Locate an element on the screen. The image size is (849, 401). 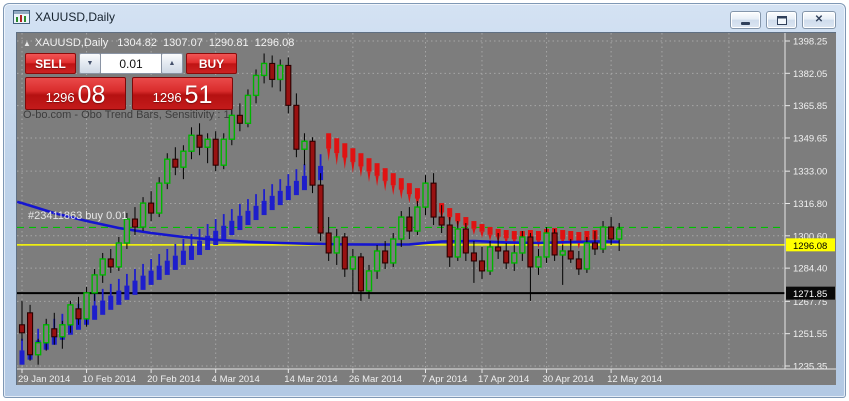
ask-price-box: 1296 51 is located at coordinates (182, 93).